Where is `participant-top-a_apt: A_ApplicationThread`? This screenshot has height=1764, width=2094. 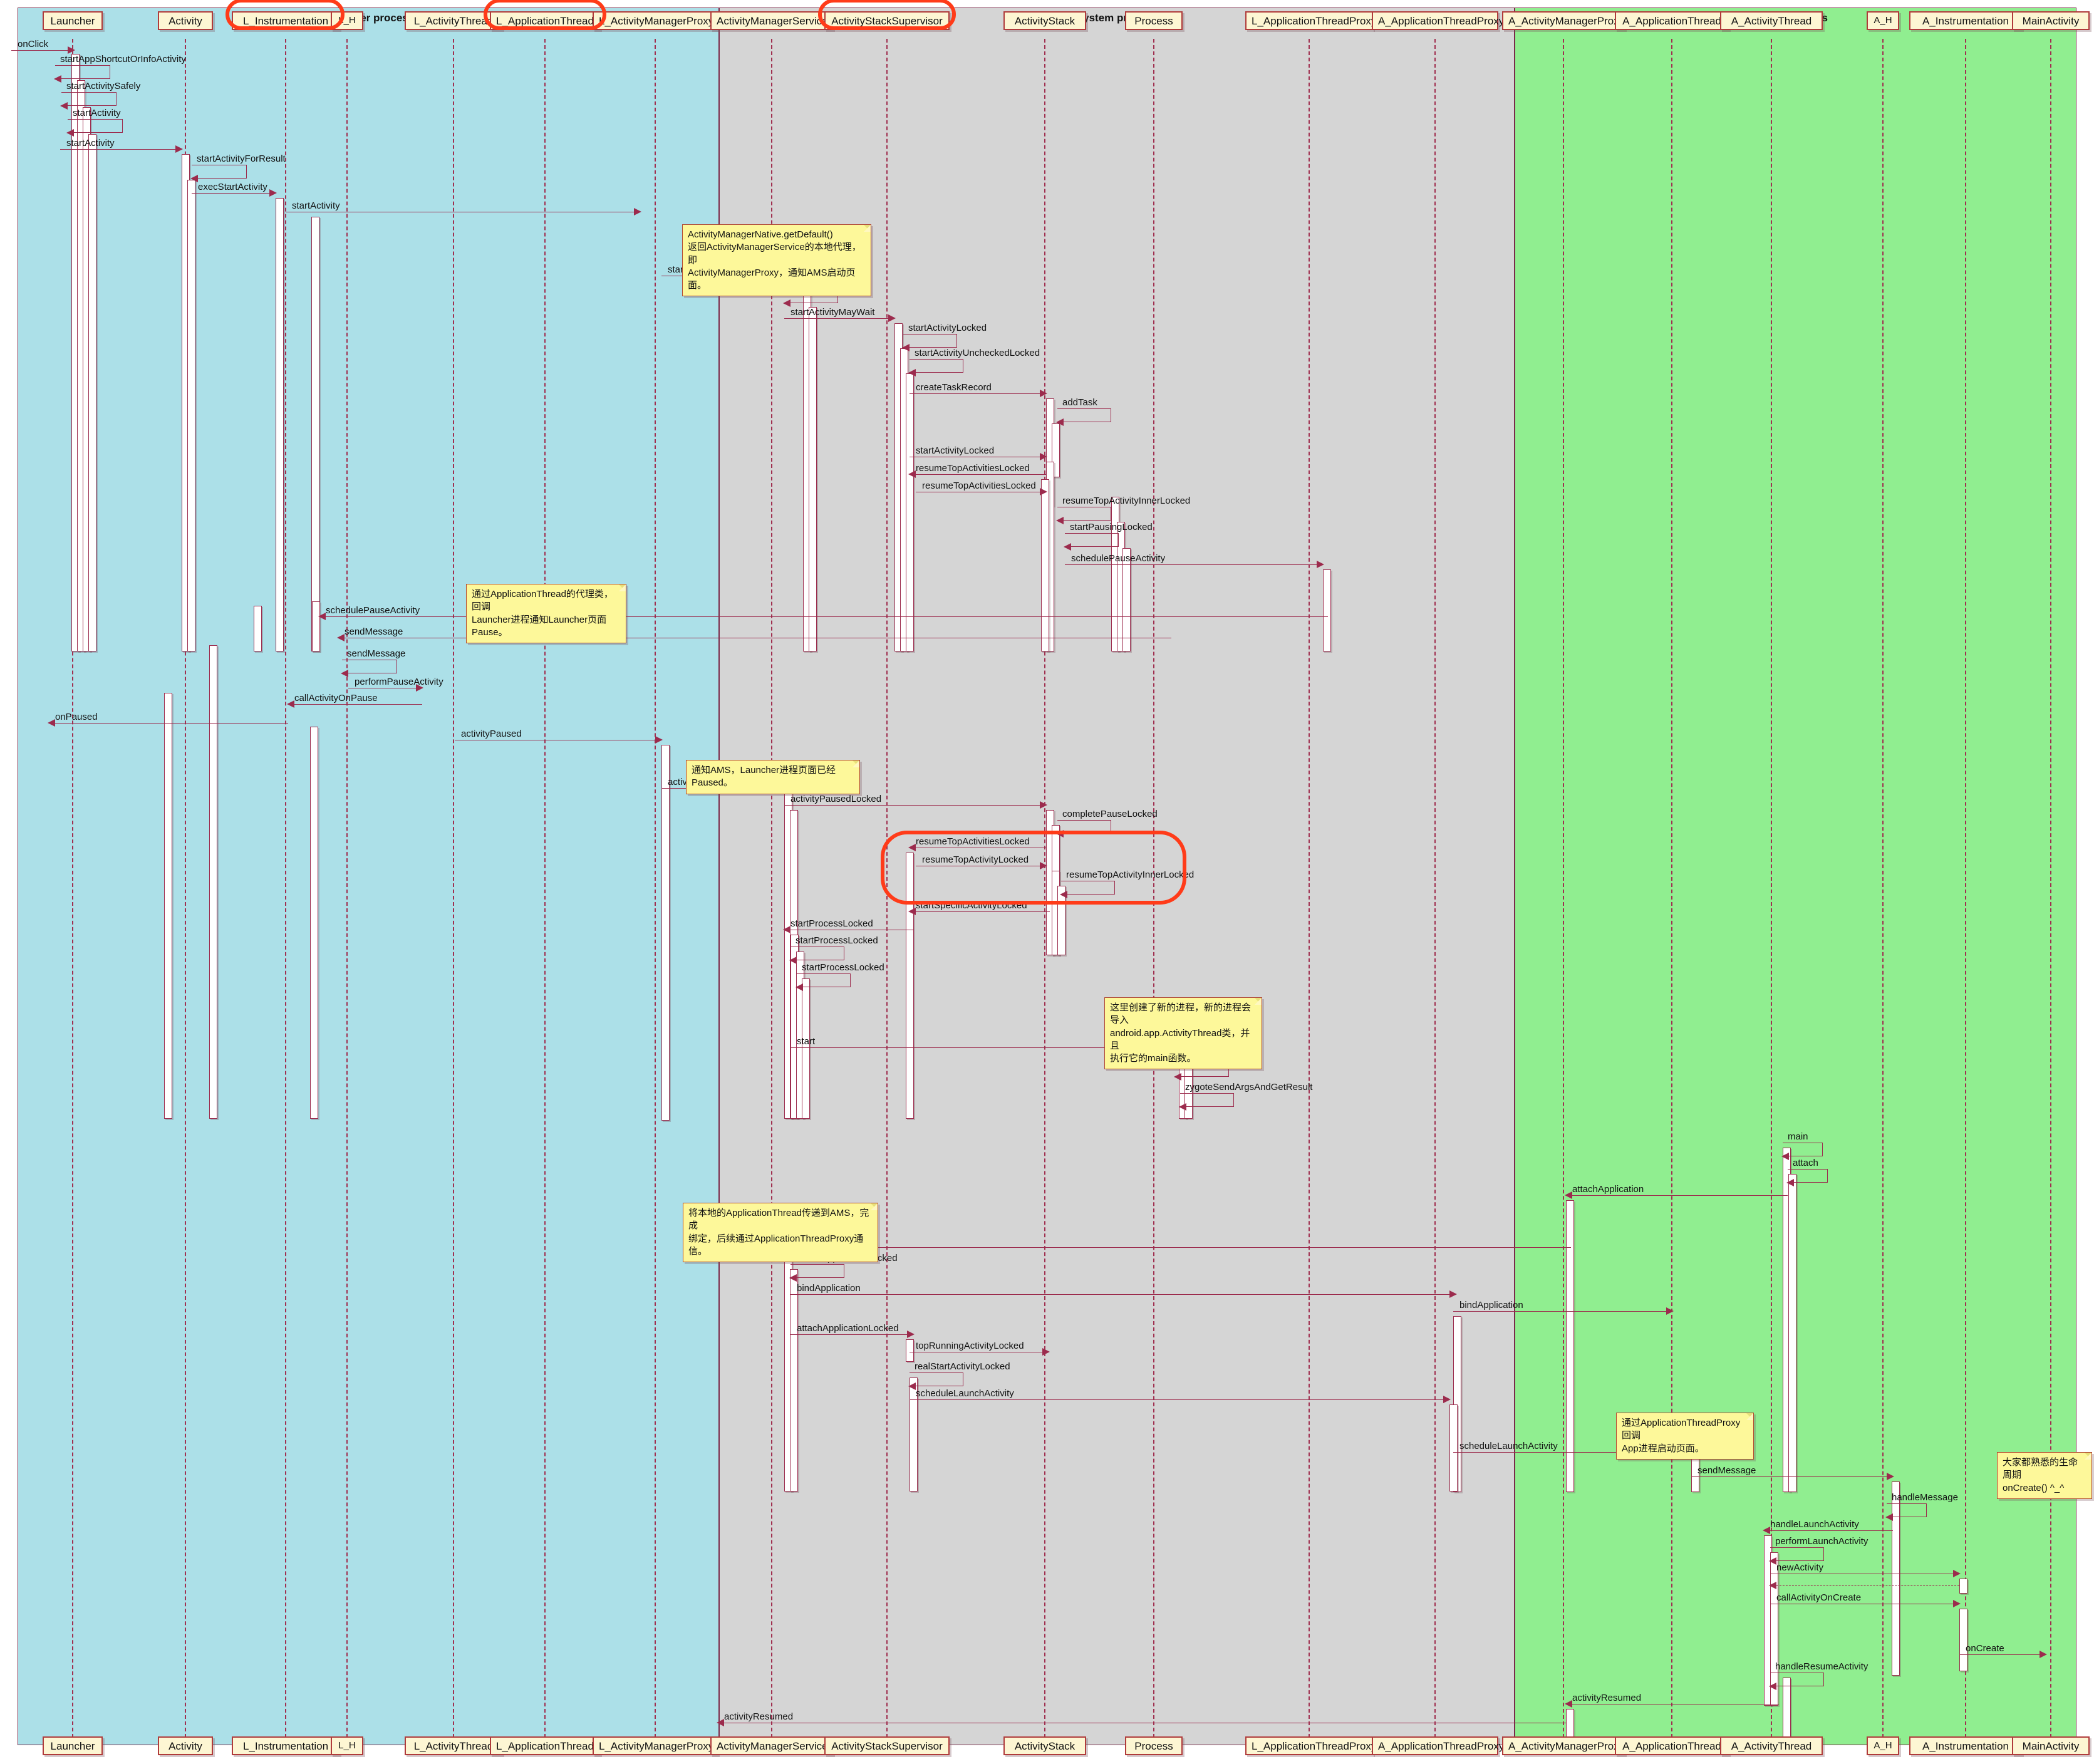
participant-top-a_apt: A_ApplicationThread is located at coordinates (1672, 20).